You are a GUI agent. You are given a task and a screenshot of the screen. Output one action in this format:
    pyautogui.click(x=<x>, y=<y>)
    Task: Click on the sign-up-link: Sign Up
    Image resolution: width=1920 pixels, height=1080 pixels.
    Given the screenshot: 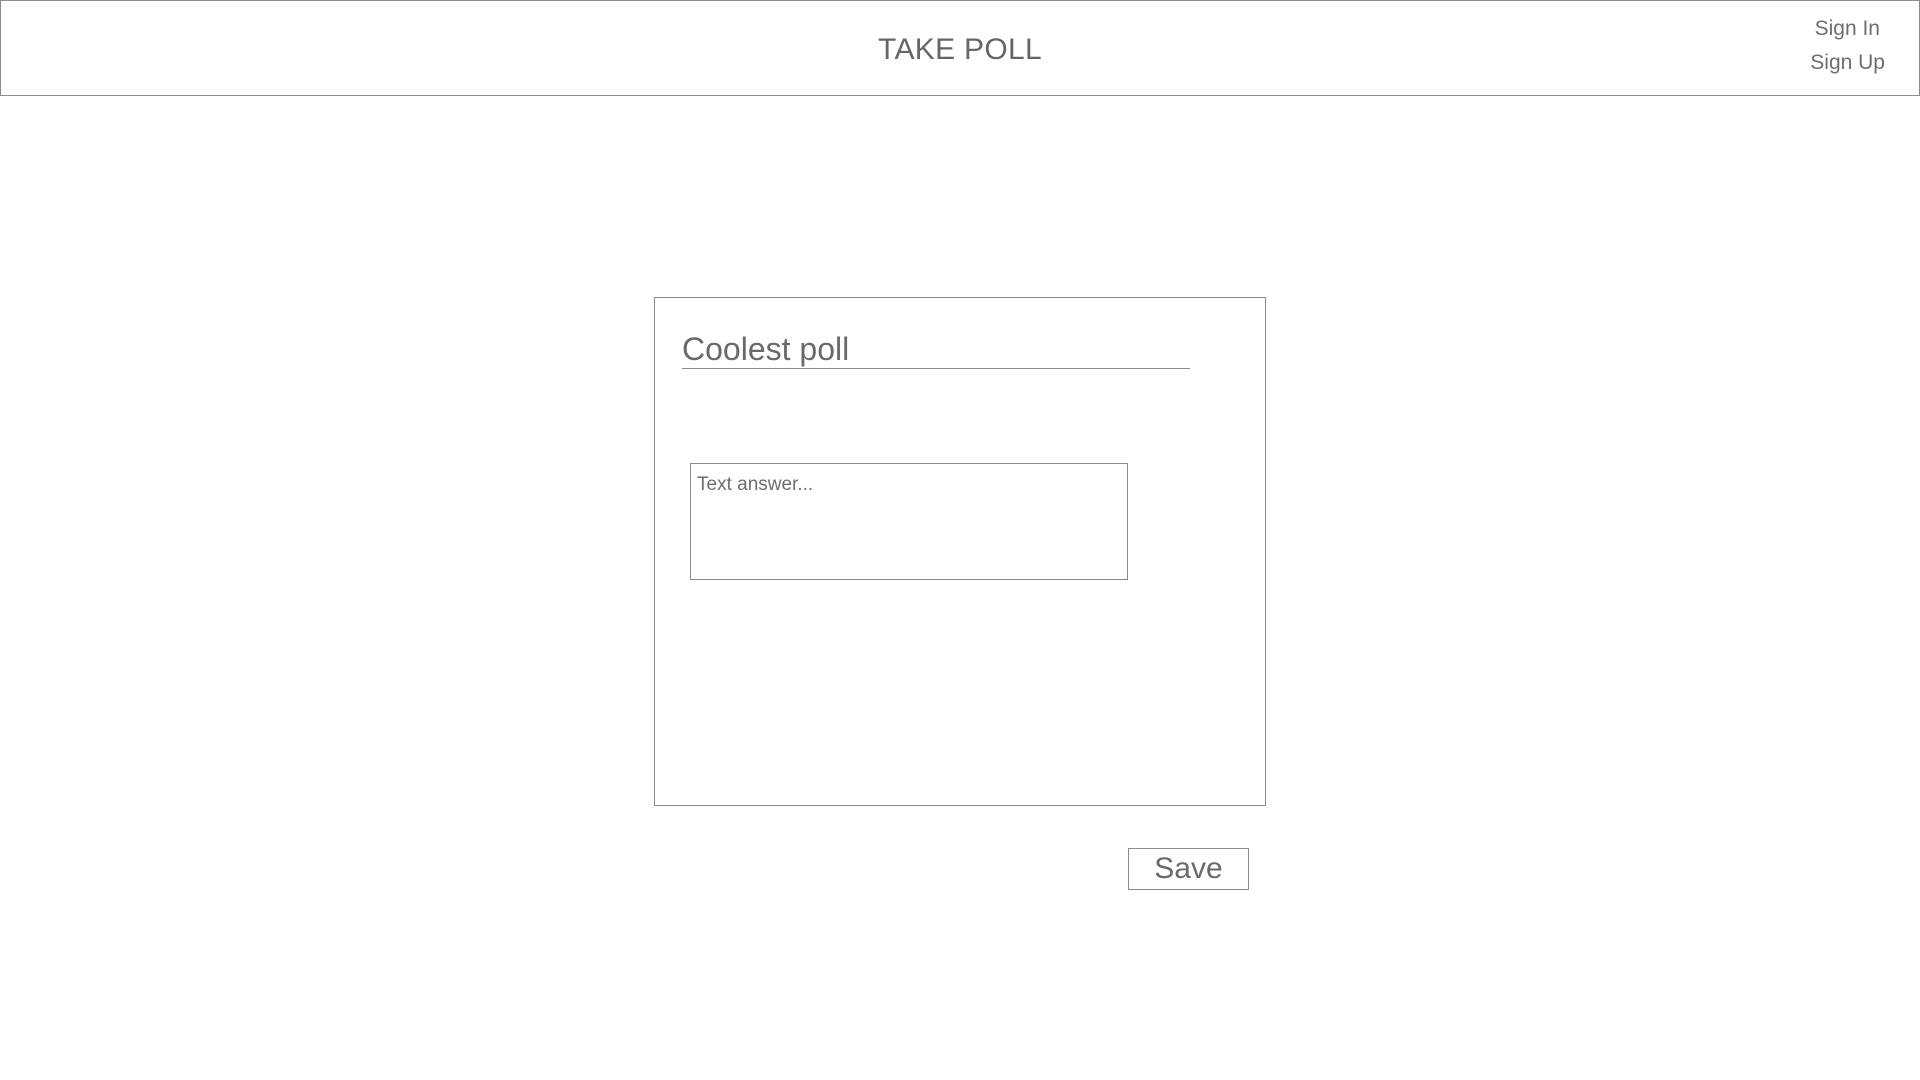 What is the action you would take?
    pyautogui.click(x=1847, y=63)
    